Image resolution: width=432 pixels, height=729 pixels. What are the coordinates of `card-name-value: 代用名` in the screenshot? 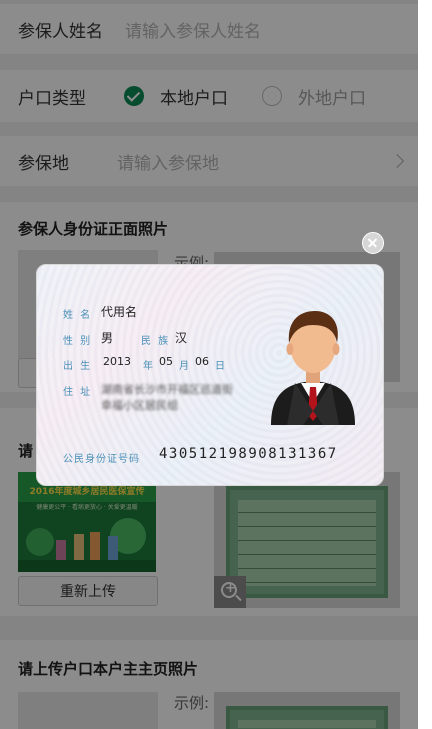 It's located at (119, 312).